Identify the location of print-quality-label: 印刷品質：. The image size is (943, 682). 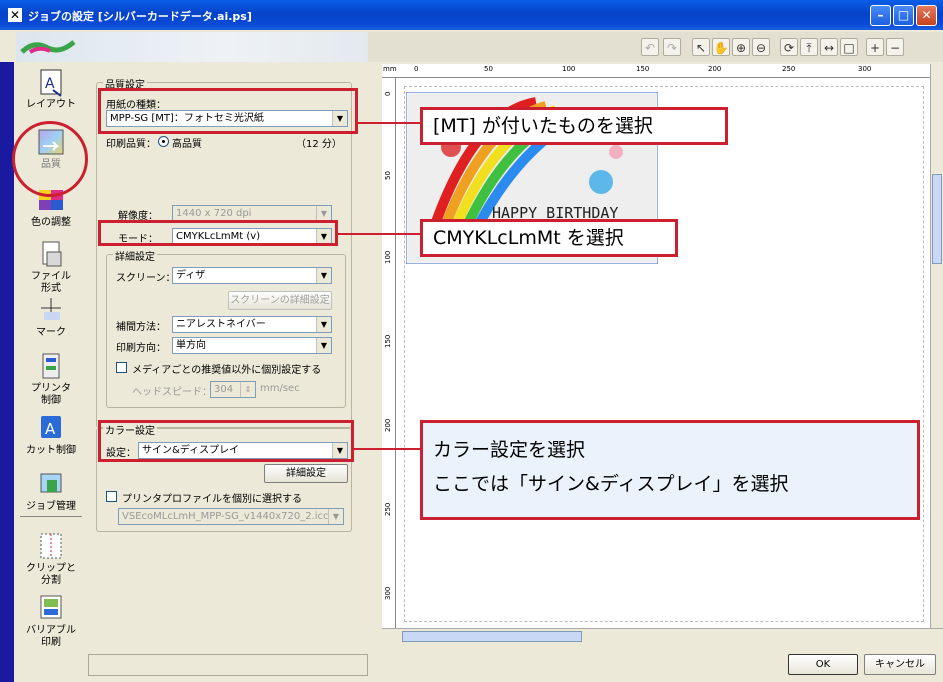
(131, 144).